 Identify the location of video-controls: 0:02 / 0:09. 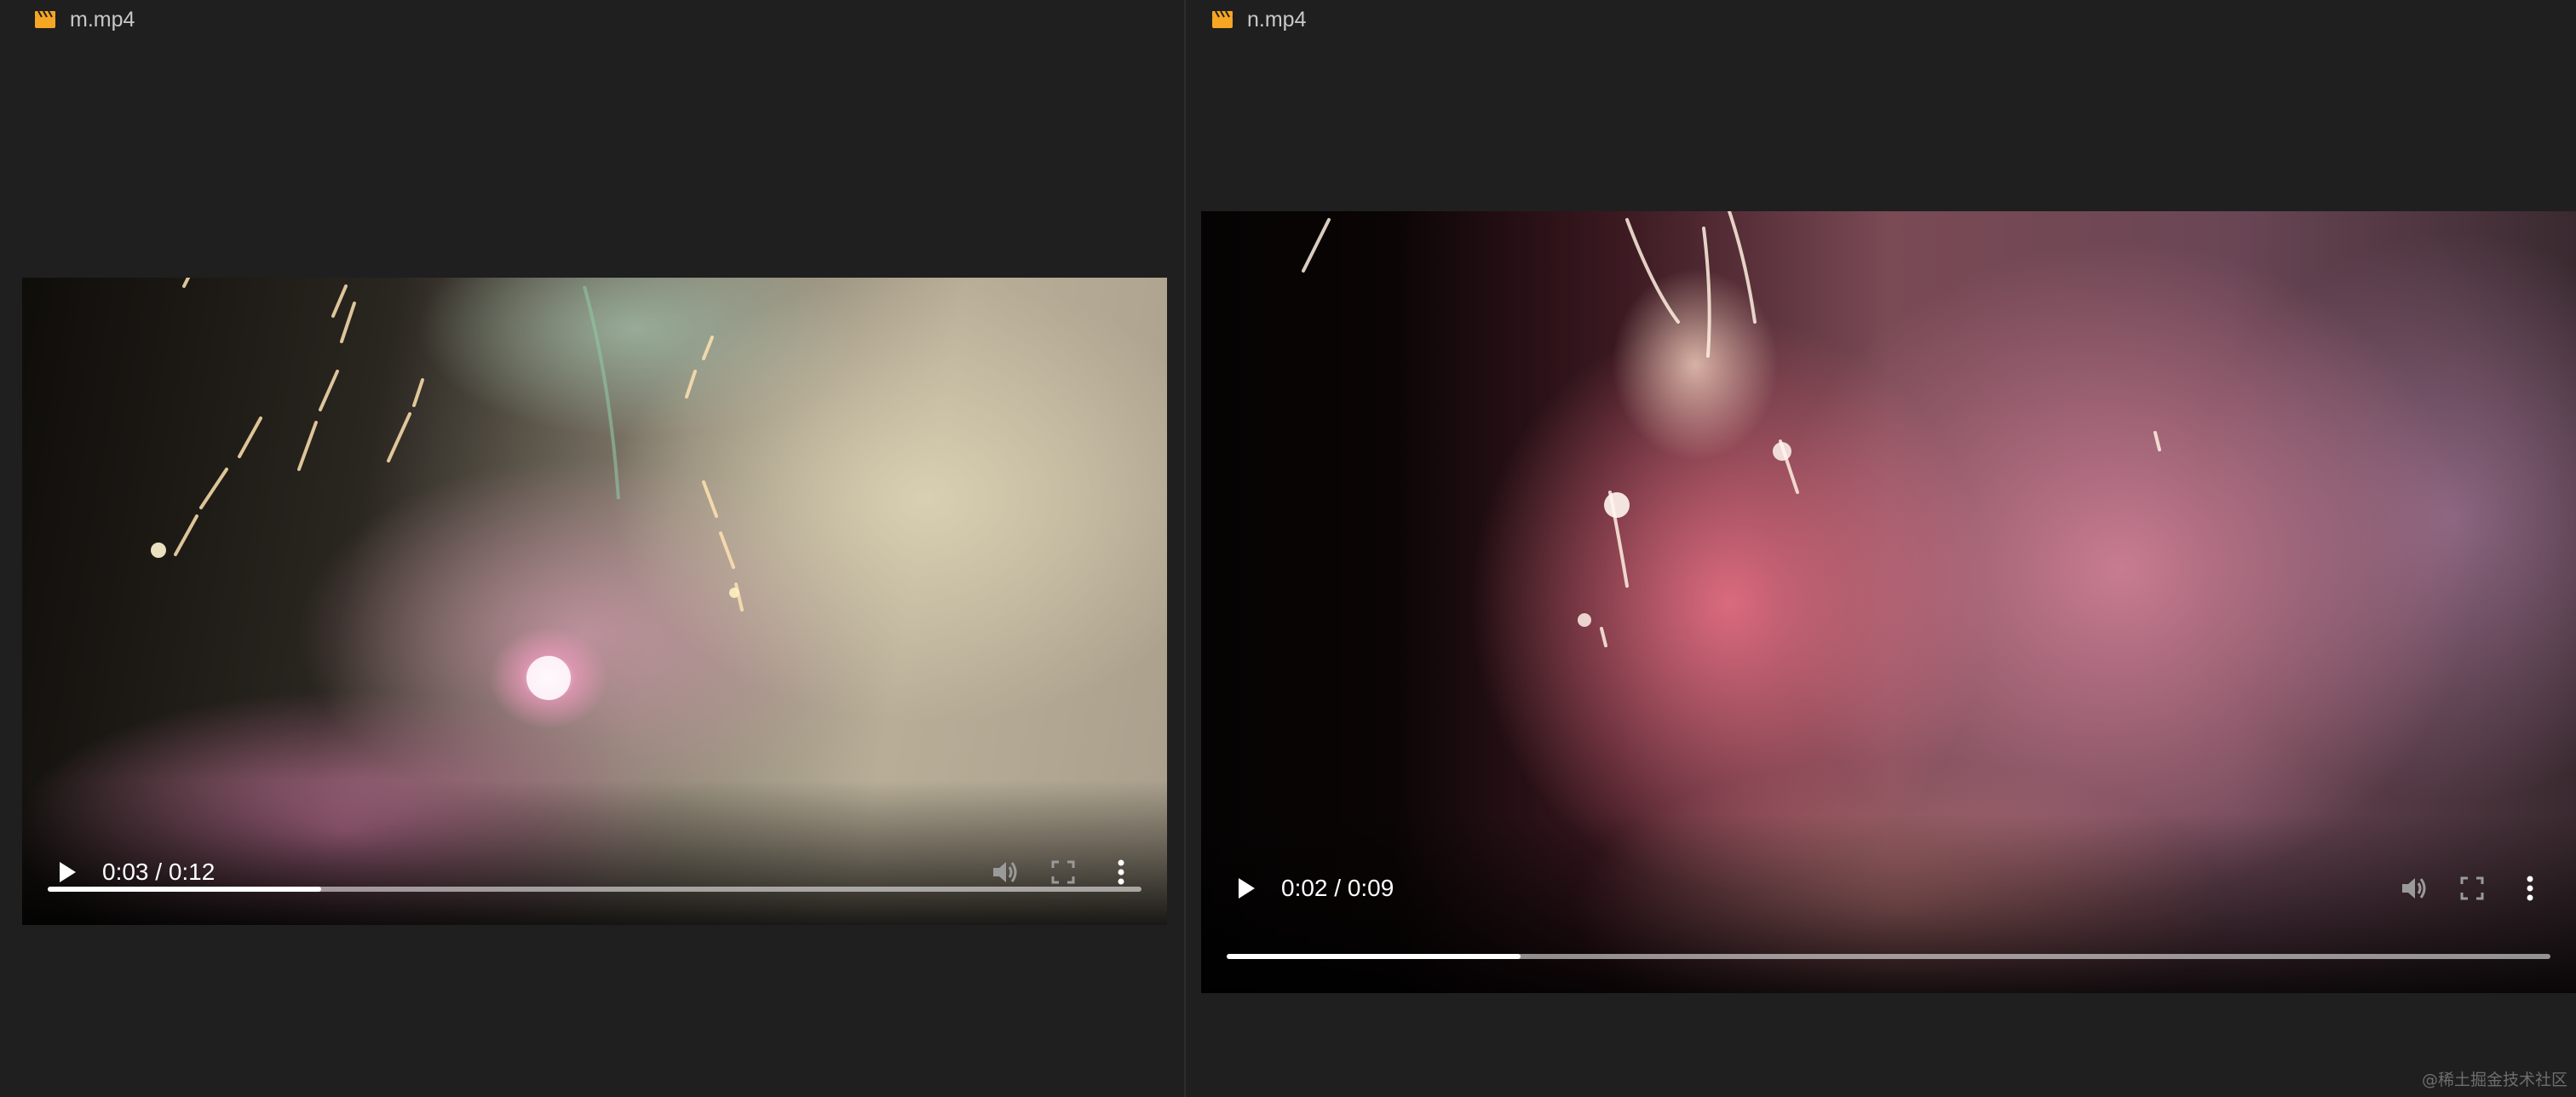
(1889, 889).